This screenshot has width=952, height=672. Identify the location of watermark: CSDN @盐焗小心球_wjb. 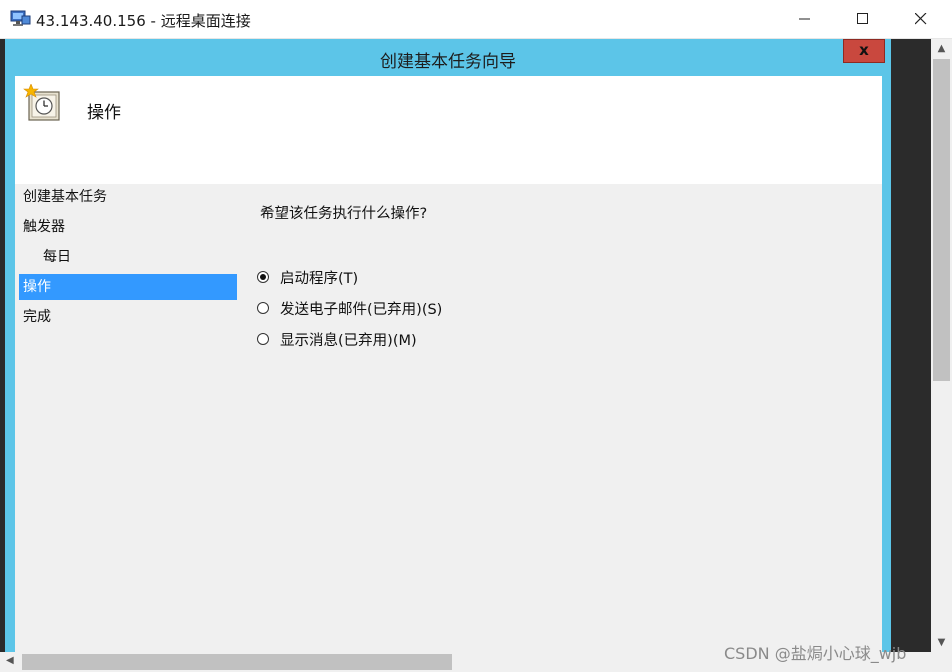
(815, 653).